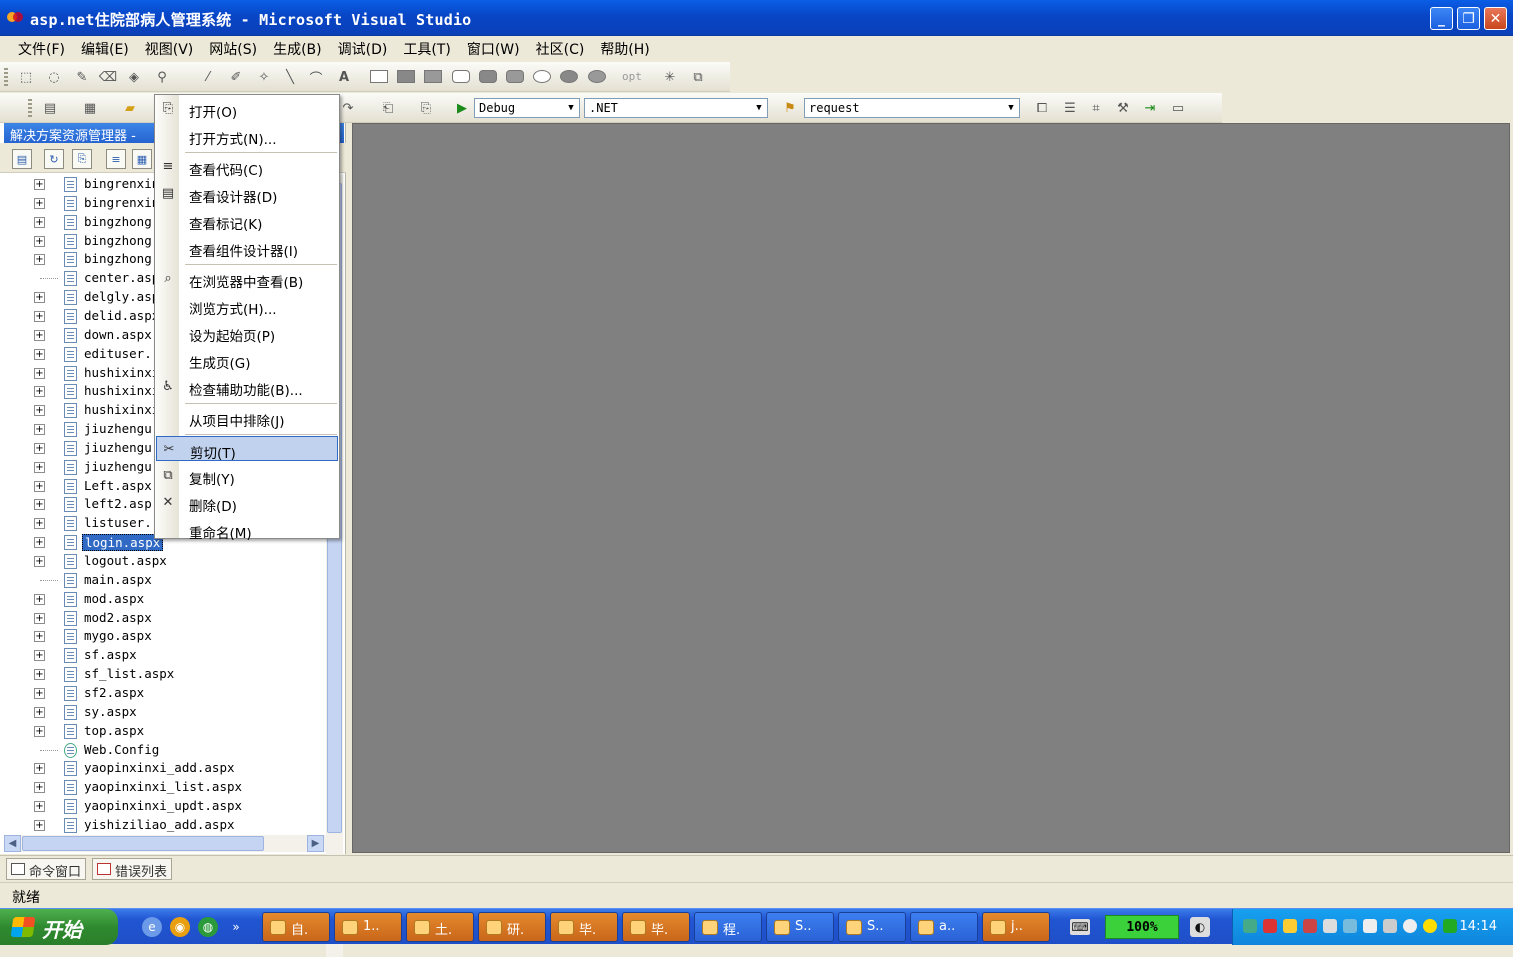 The height and width of the screenshot is (957, 1513). What do you see at coordinates (316, 77) in the screenshot?
I see `curve-icon: ⌒` at bounding box center [316, 77].